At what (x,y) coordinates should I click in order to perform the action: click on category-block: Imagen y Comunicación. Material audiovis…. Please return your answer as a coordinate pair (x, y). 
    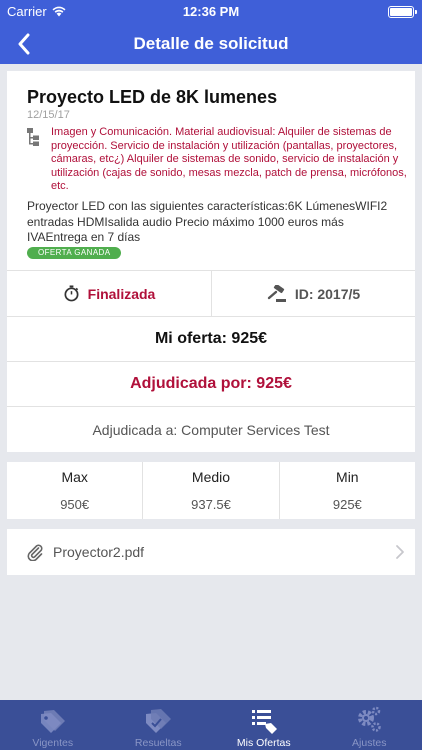
    Looking at the image, I should click on (217, 160).